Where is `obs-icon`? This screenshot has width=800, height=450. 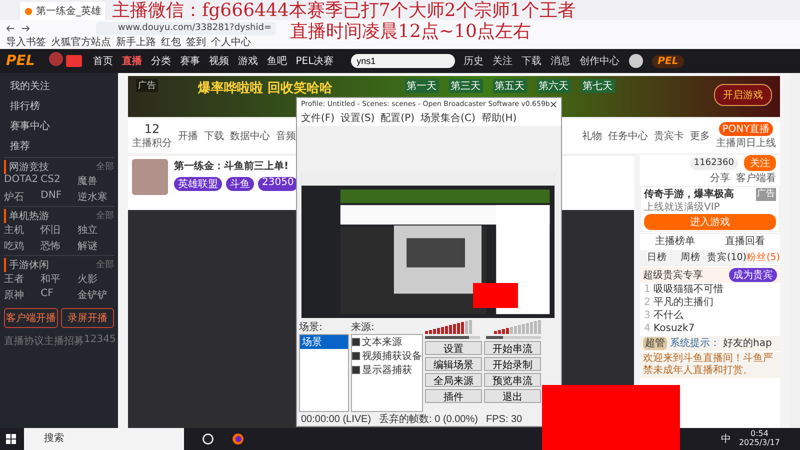 obs-icon is located at coordinates (208, 439).